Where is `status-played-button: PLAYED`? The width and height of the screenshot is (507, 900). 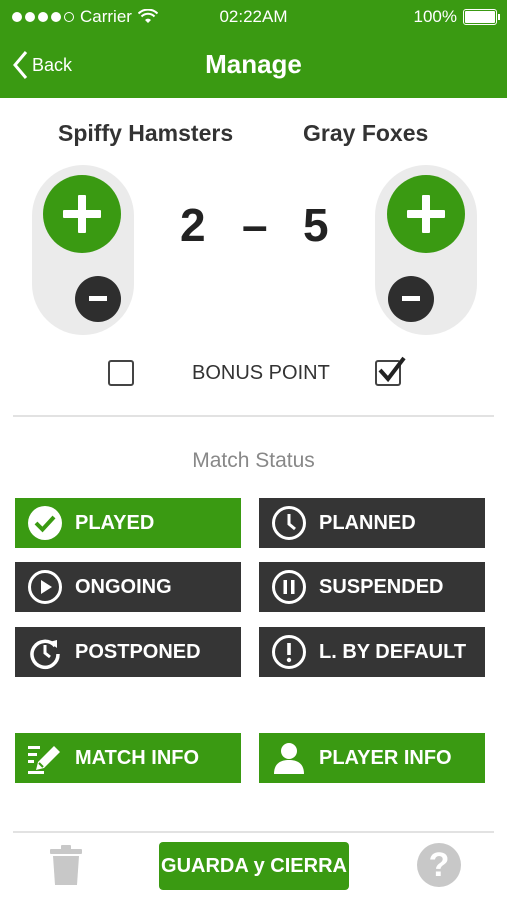
status-played-button: PLAYED is located at coordinates (128, 523).